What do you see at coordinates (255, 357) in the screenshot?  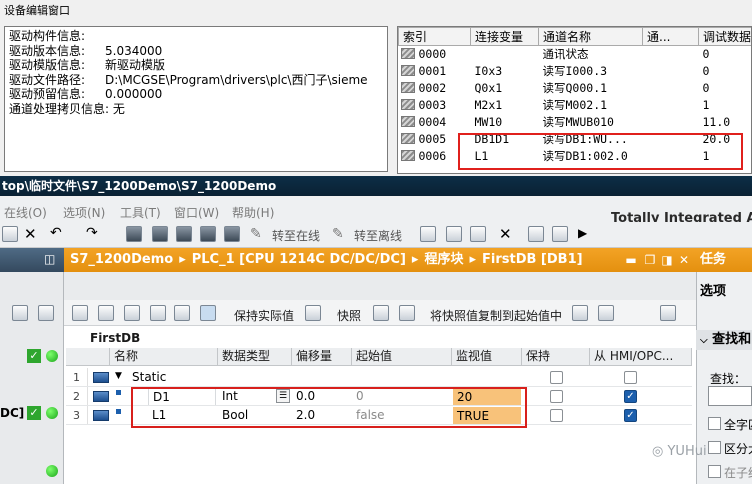 I see `col-header-datatype: 数据类型` at bounding box center [255, 357].